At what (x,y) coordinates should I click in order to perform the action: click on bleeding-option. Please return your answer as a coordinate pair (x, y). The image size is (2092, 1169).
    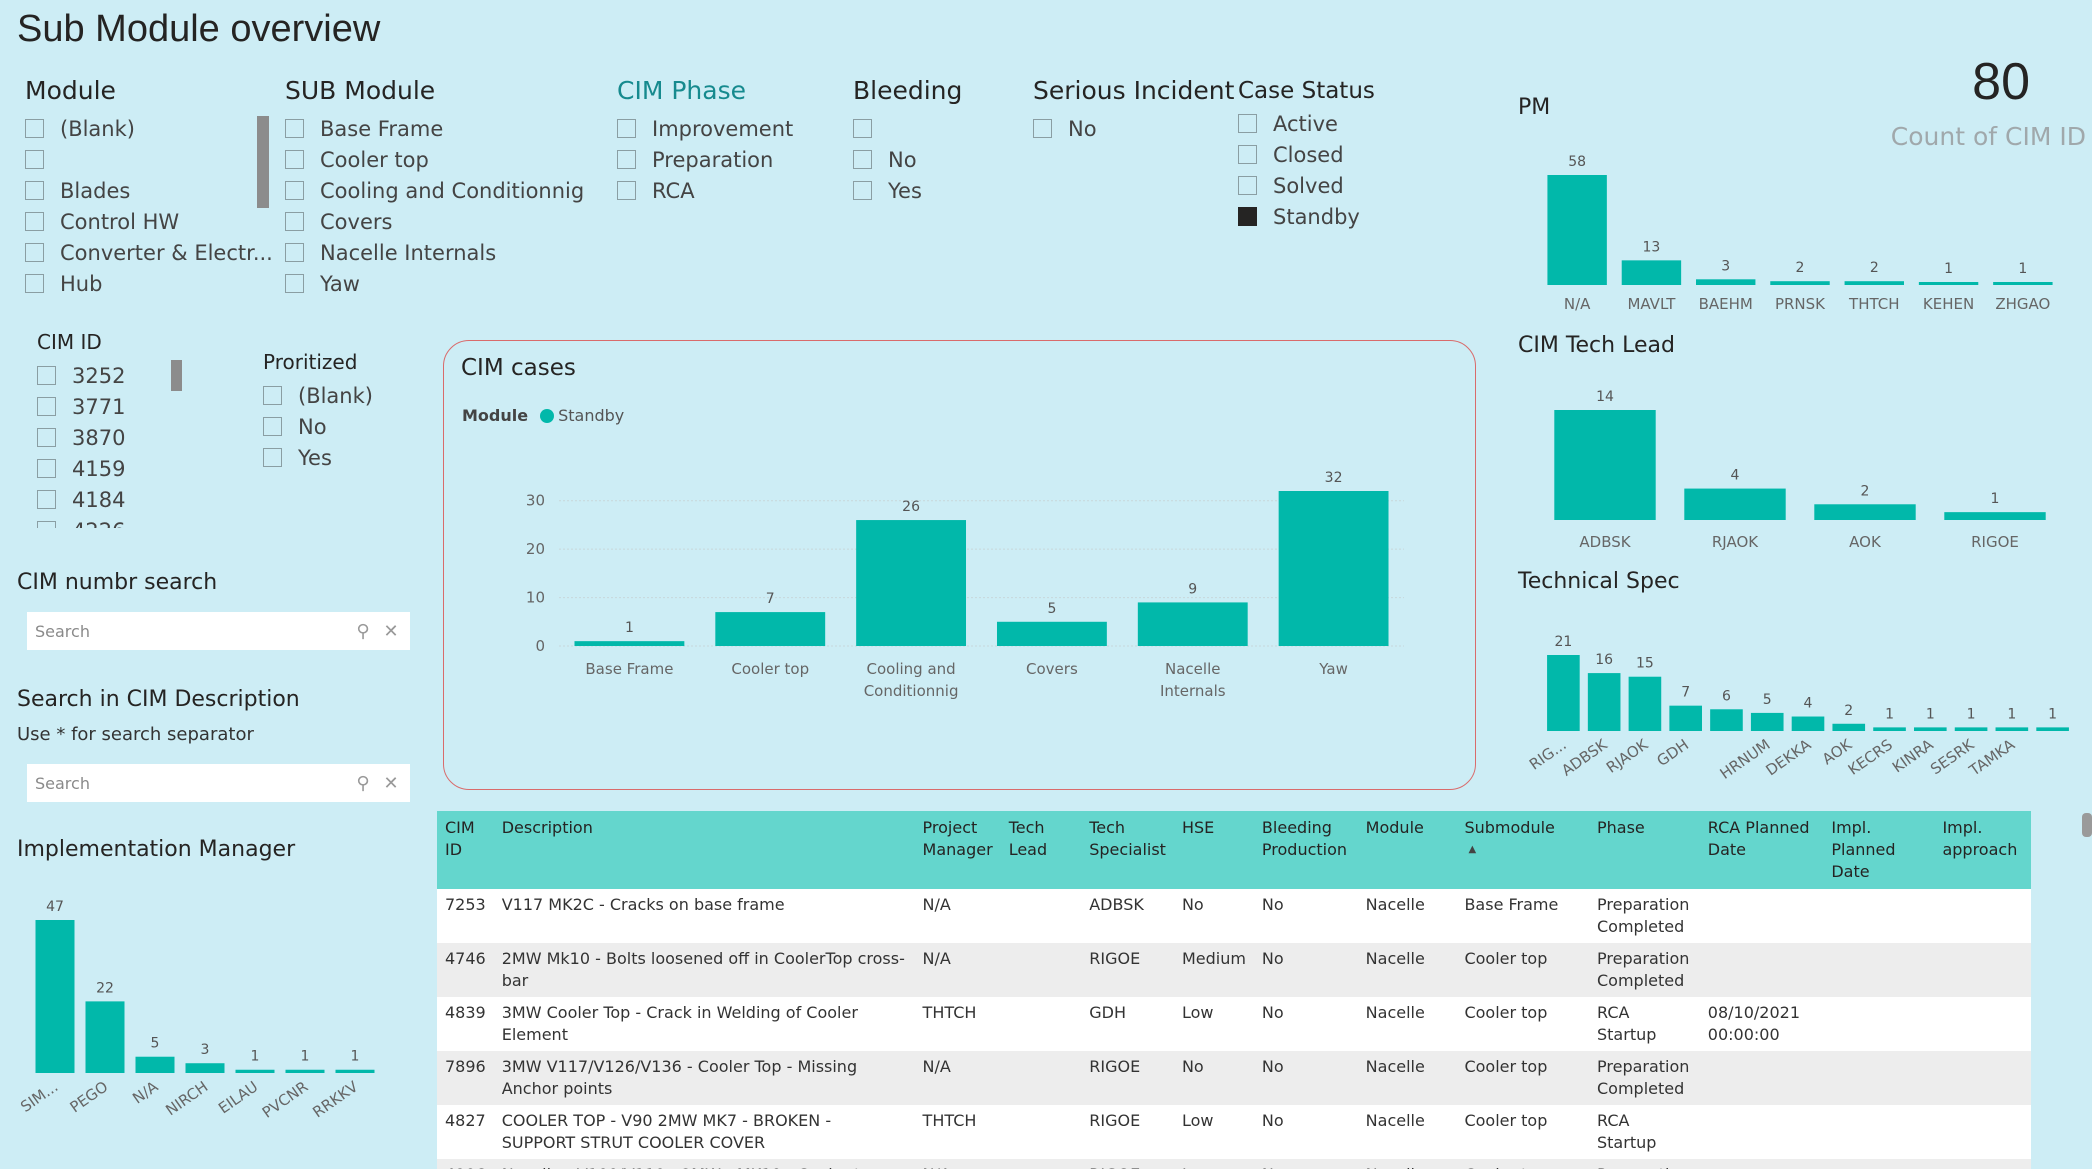
    Looking at the image, I should click on (907, 128).